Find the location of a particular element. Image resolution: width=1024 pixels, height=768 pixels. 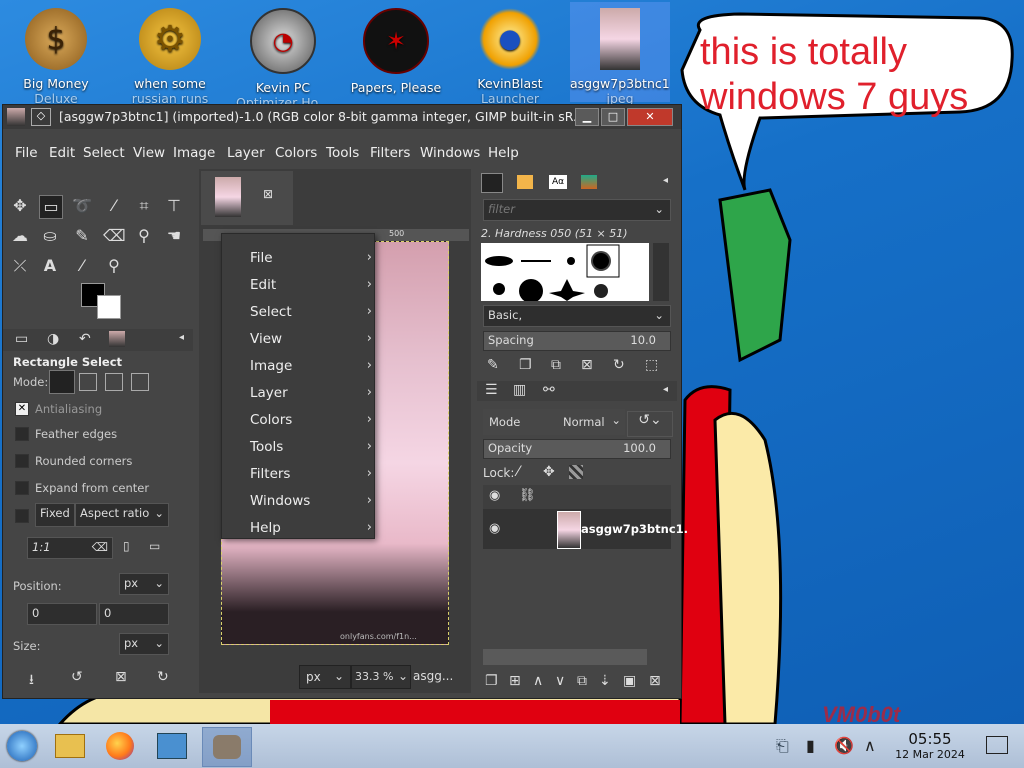

image-tab: ⊠ is located at coordinates (247, 198).